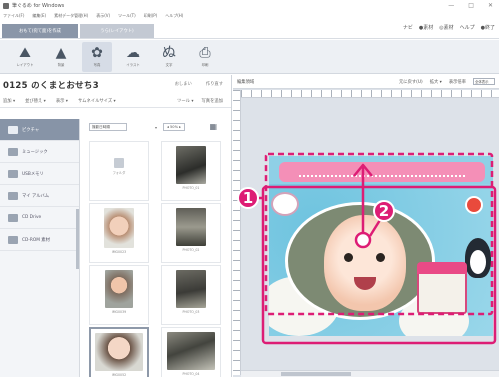  I want to click on minimize-button: —, so click(451, 5).